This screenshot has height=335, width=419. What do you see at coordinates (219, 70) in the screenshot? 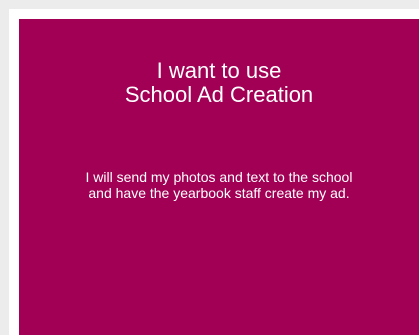
I see `option-card-title-line-1: I want to use` at bounding box center [219, 70].